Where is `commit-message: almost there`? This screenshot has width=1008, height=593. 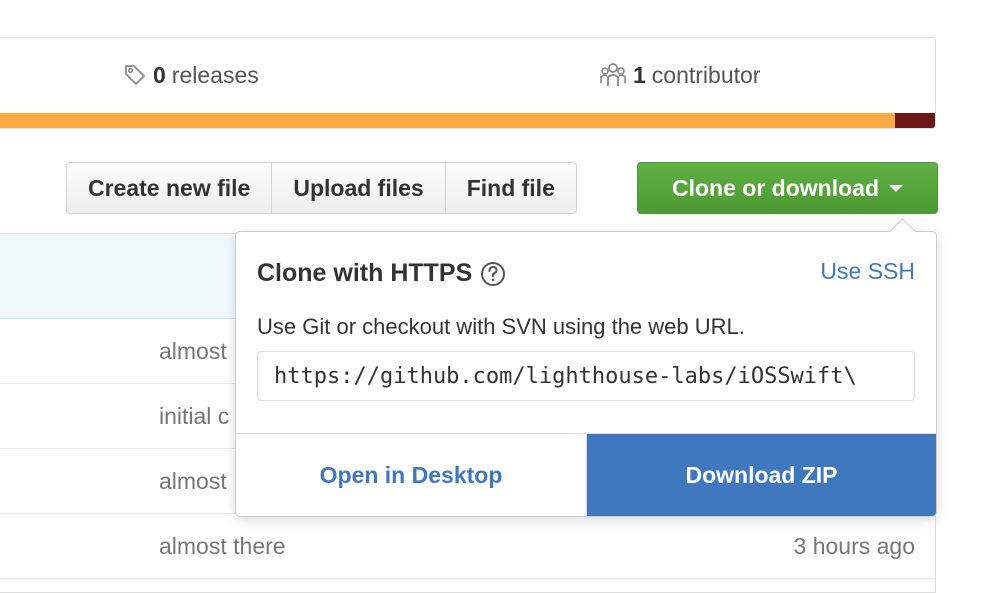 commit-message: almost there is located at coordinates (222, 546).